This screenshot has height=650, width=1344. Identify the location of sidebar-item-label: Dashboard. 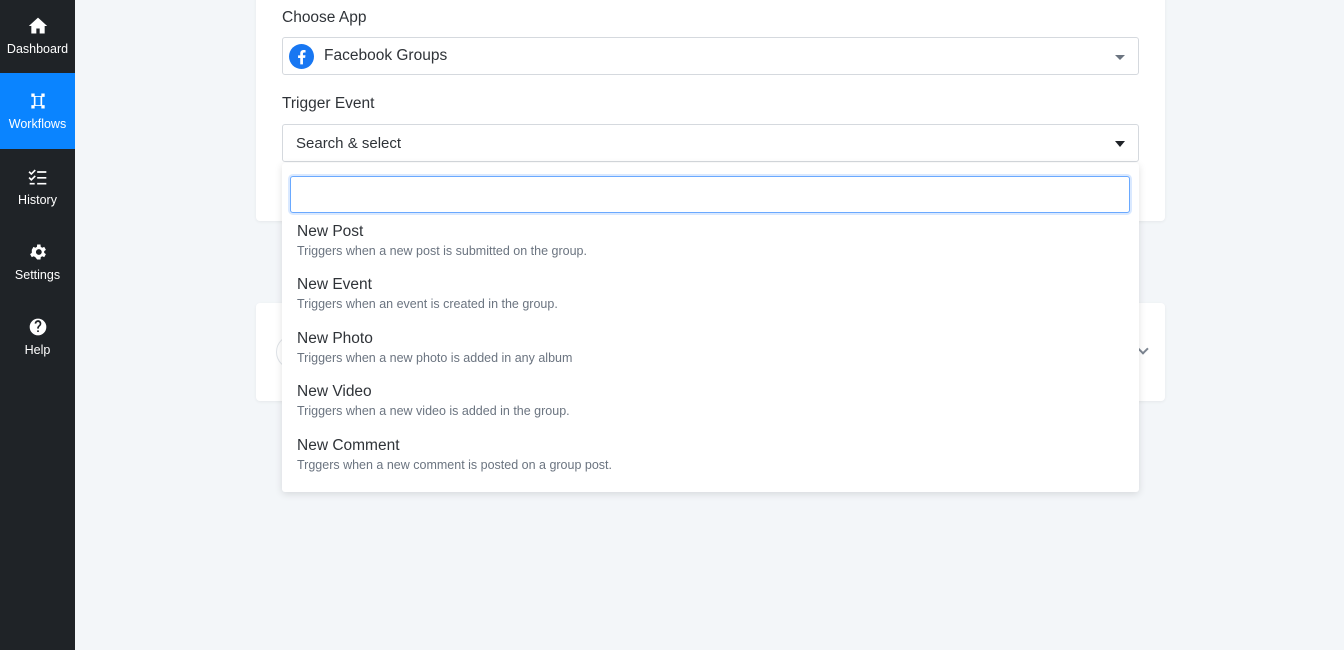
(37, 49).